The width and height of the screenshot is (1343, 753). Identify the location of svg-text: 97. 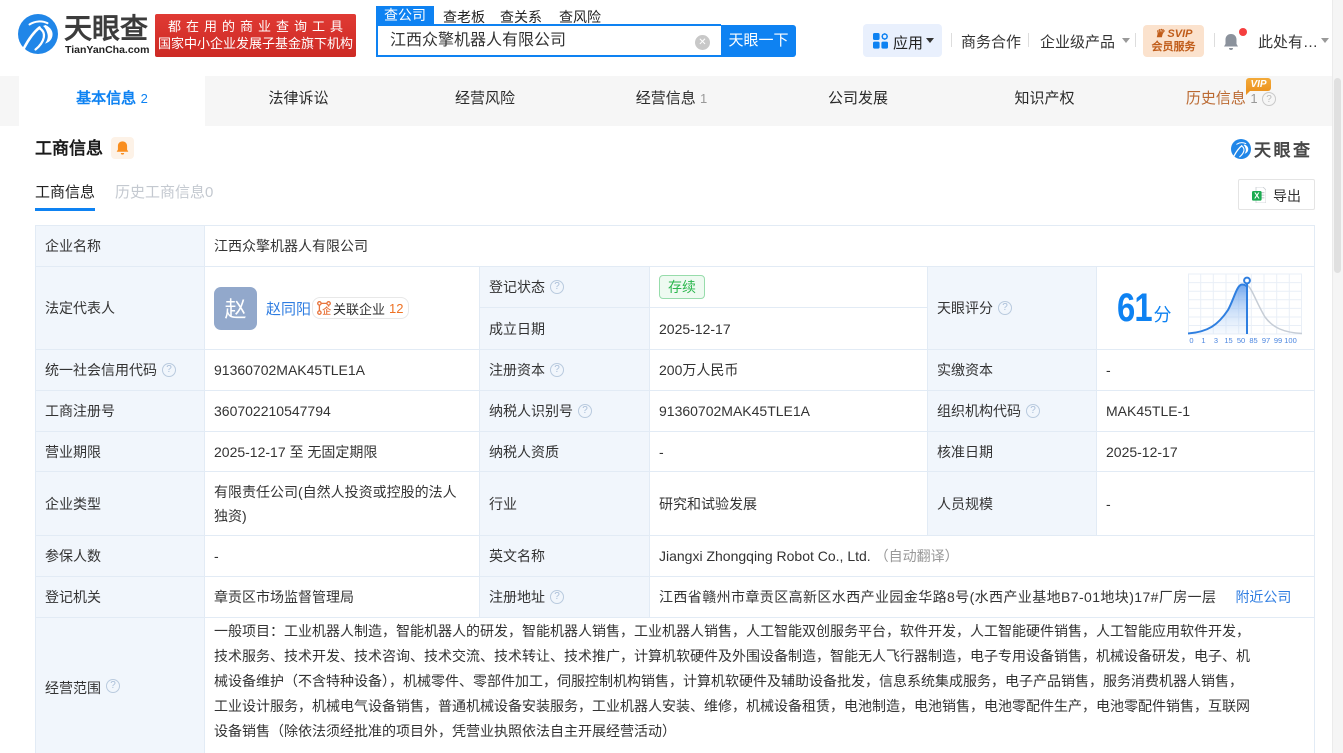
(1265, 340).